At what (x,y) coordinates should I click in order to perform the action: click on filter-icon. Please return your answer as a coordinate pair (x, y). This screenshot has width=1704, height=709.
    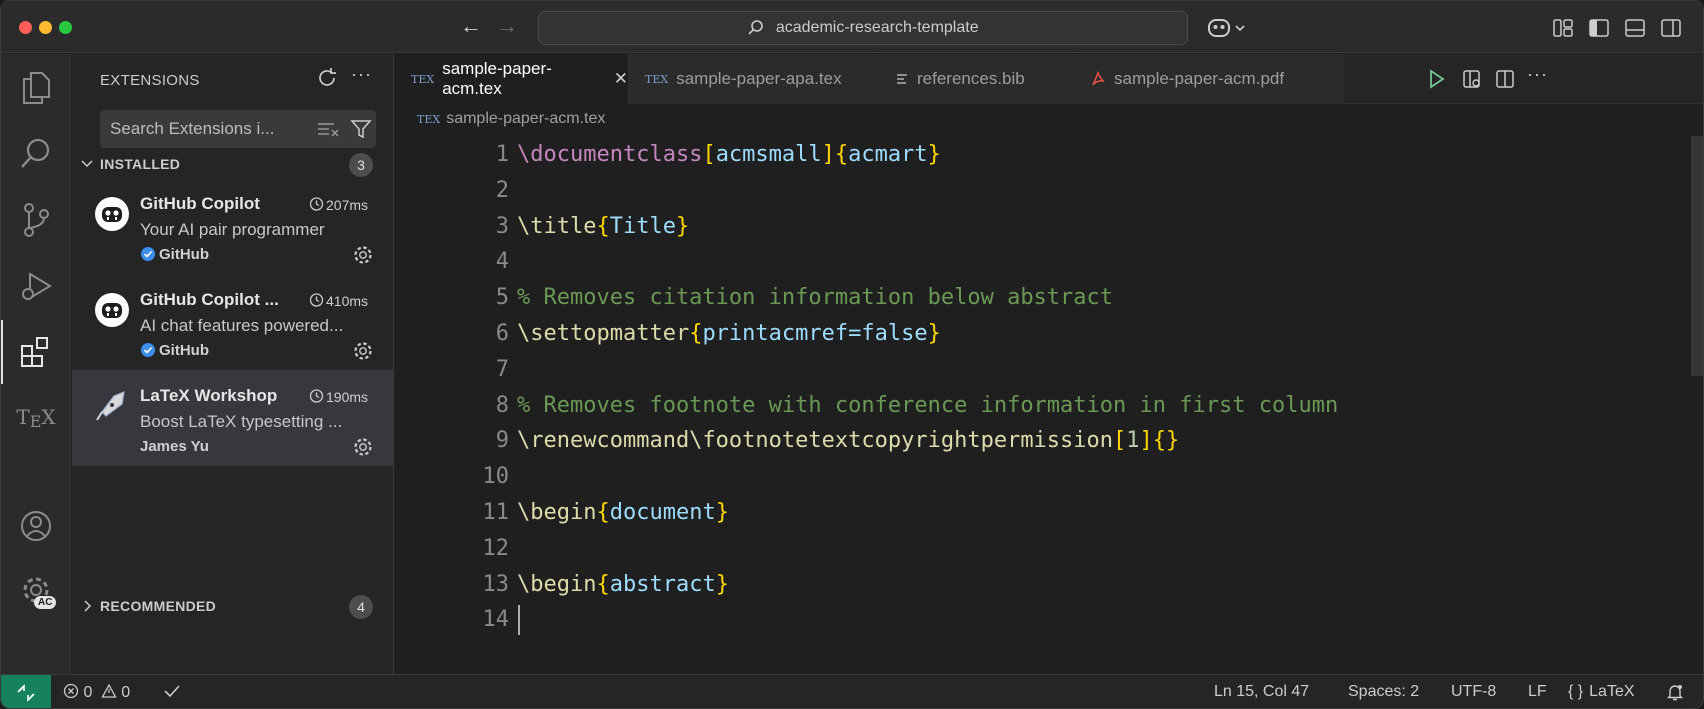
    Looking at the image, I should click on (361, 129).